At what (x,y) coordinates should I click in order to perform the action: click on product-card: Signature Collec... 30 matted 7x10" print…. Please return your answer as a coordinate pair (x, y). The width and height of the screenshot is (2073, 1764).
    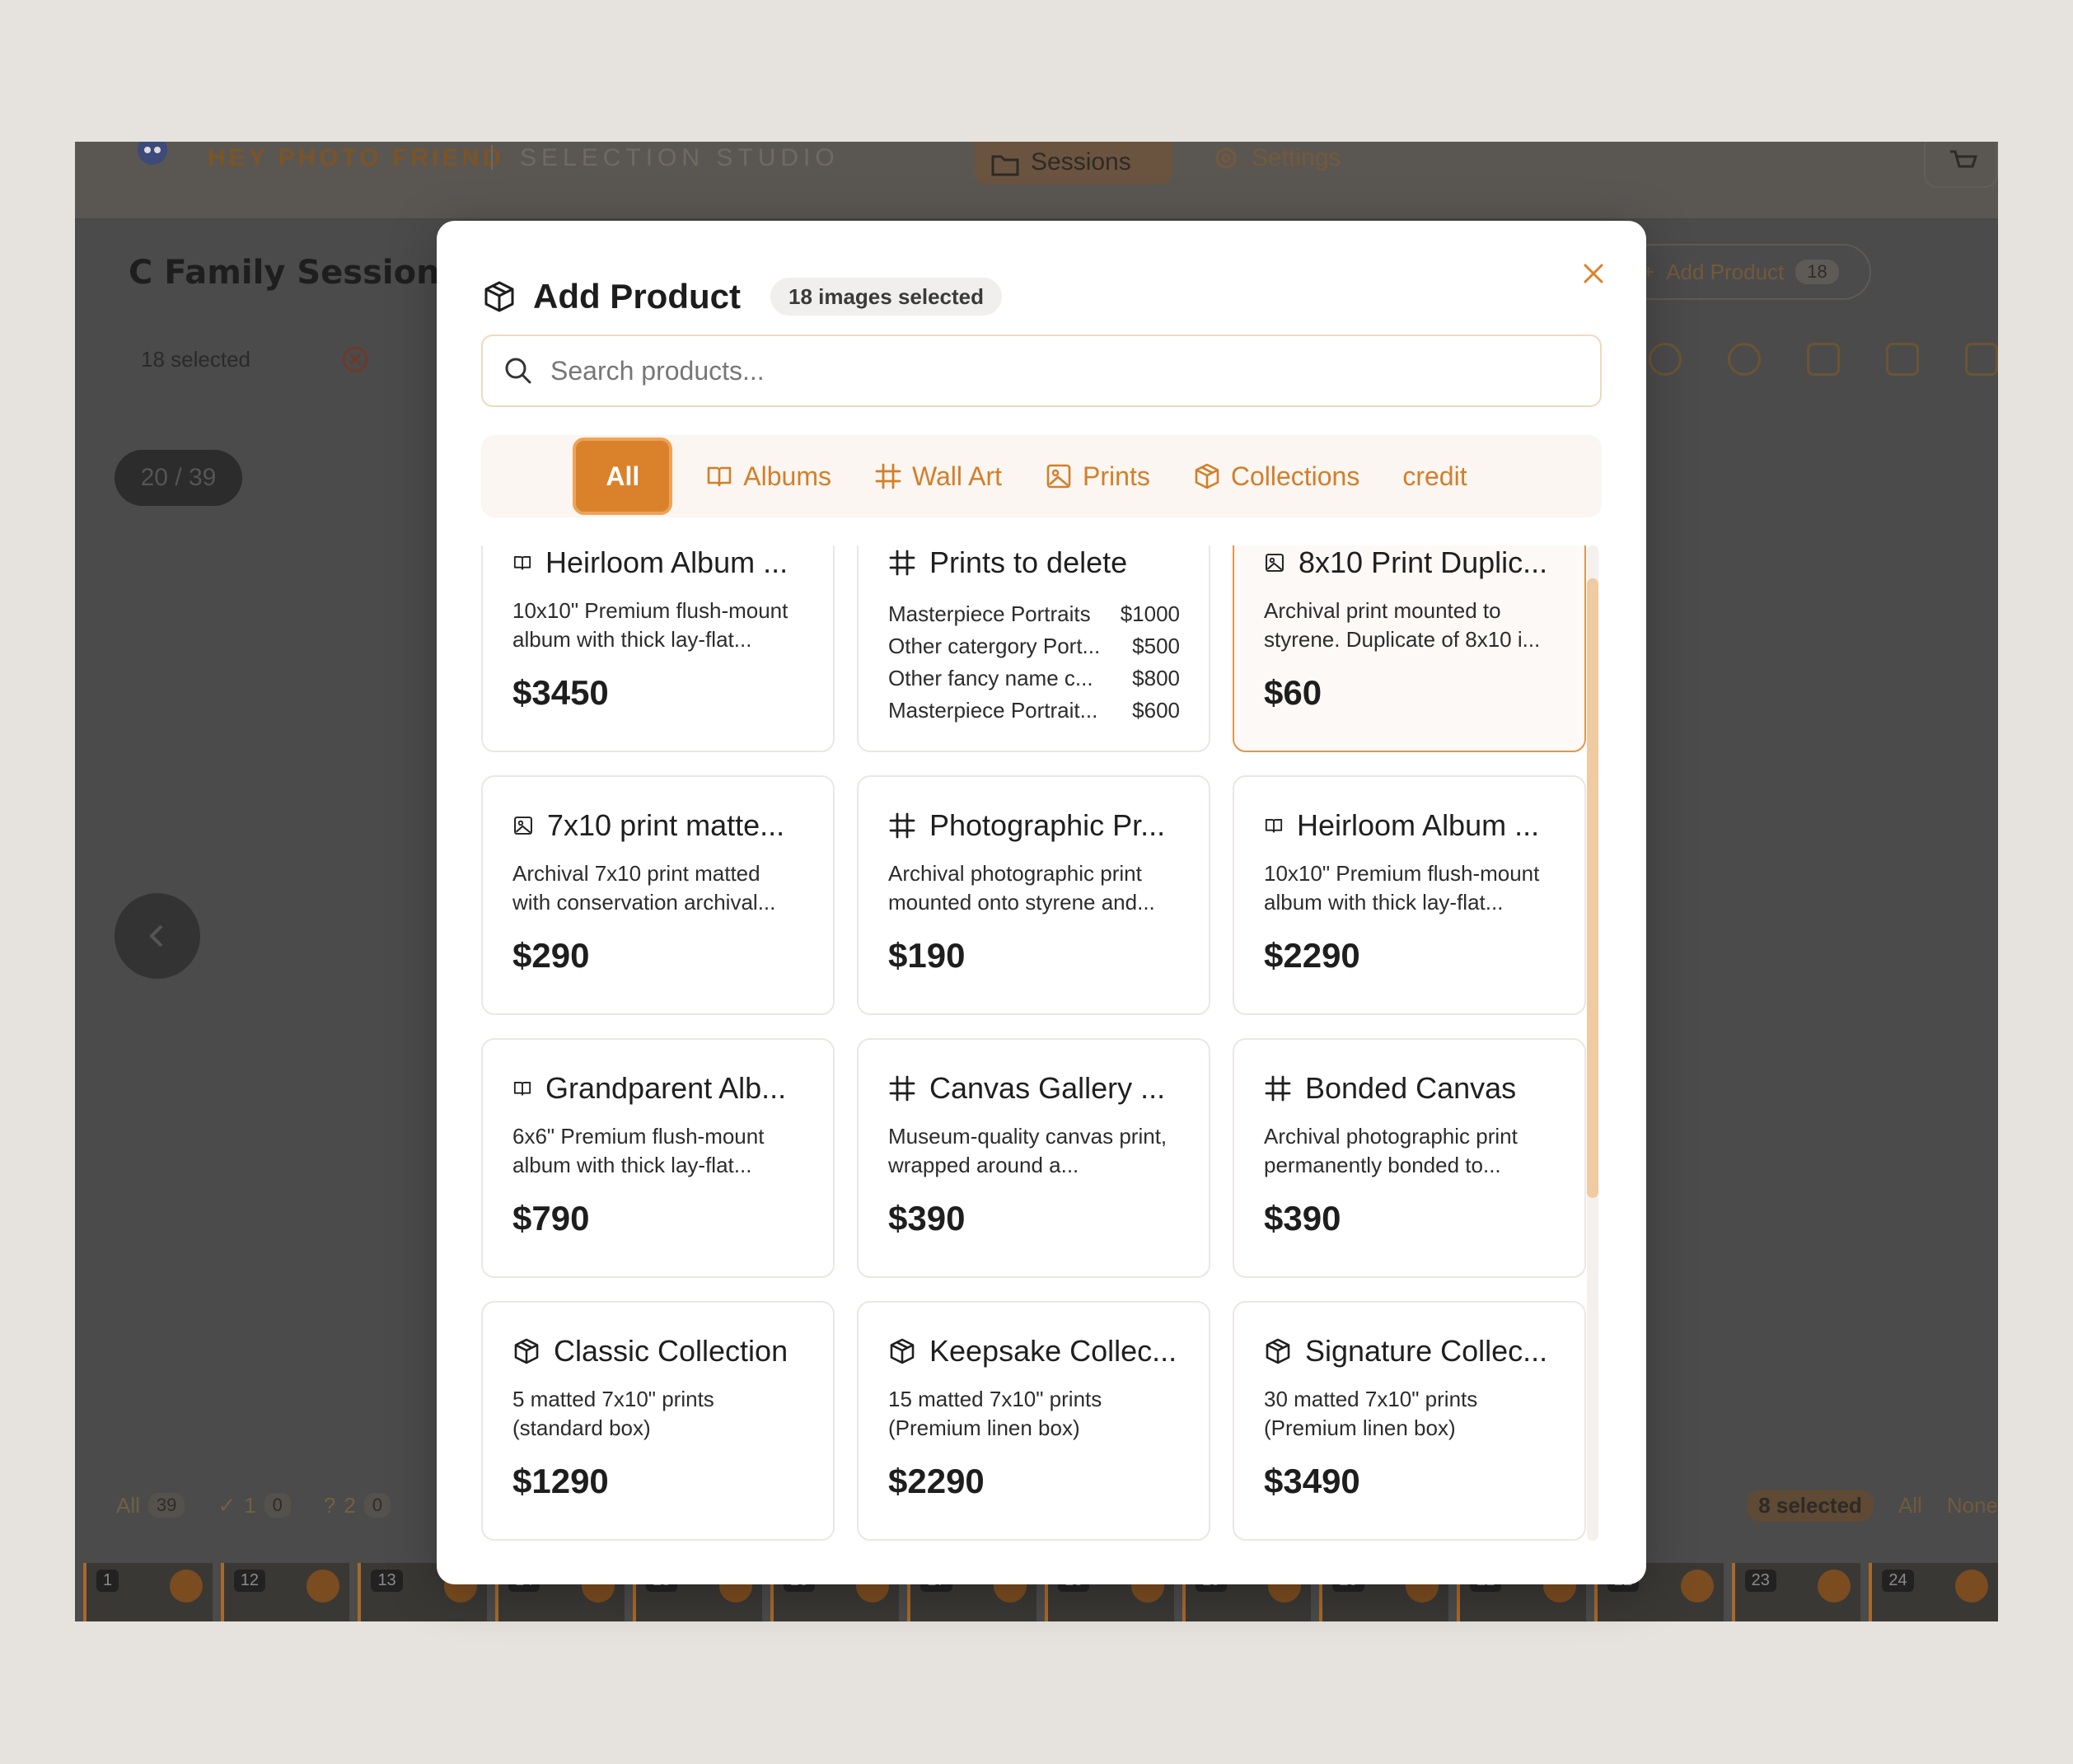
    Looking at the image, I should click on (1409, 1421).